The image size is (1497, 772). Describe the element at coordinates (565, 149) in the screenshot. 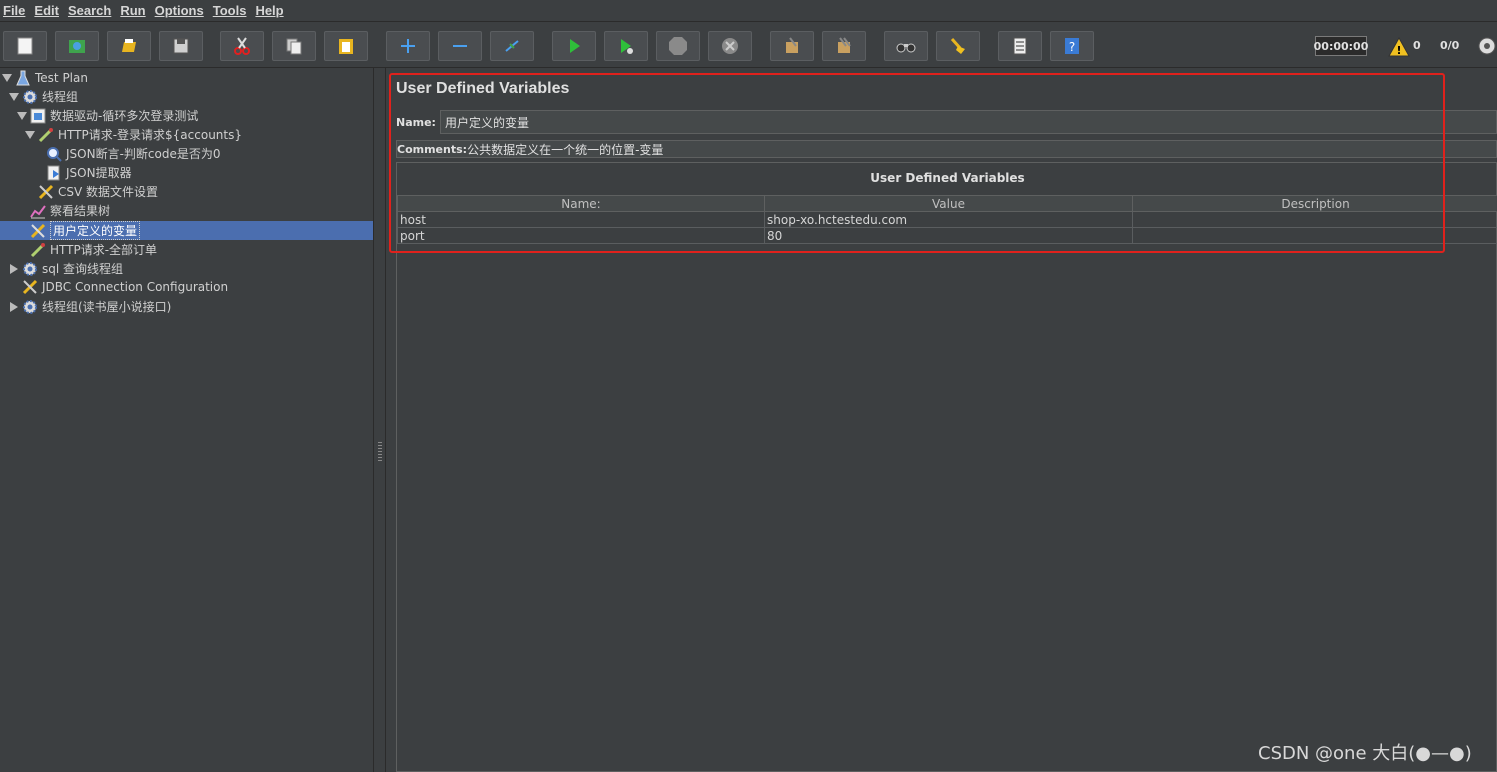

I see `comments-value: 公共数据定义在一个统一的位置-变量` at that location.